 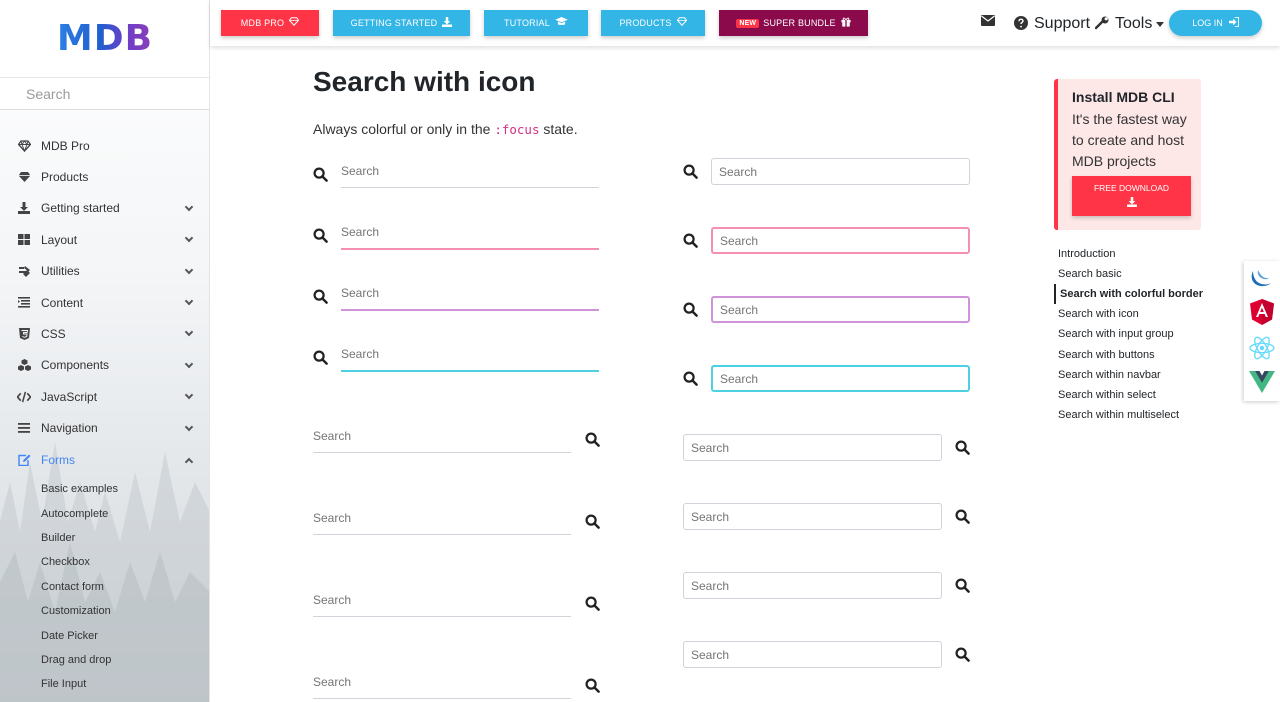 What do you see at coordinates (65, 177) in the screenshot?
I see `sidebar-item-label: Products` at bounding box center [65, 177].